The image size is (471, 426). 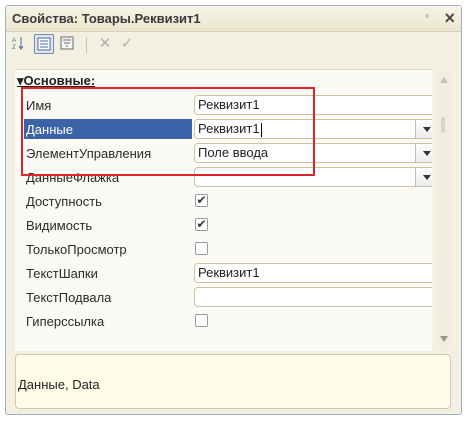 I want to click on property-label: Доступность, so click(x=64, y=201).